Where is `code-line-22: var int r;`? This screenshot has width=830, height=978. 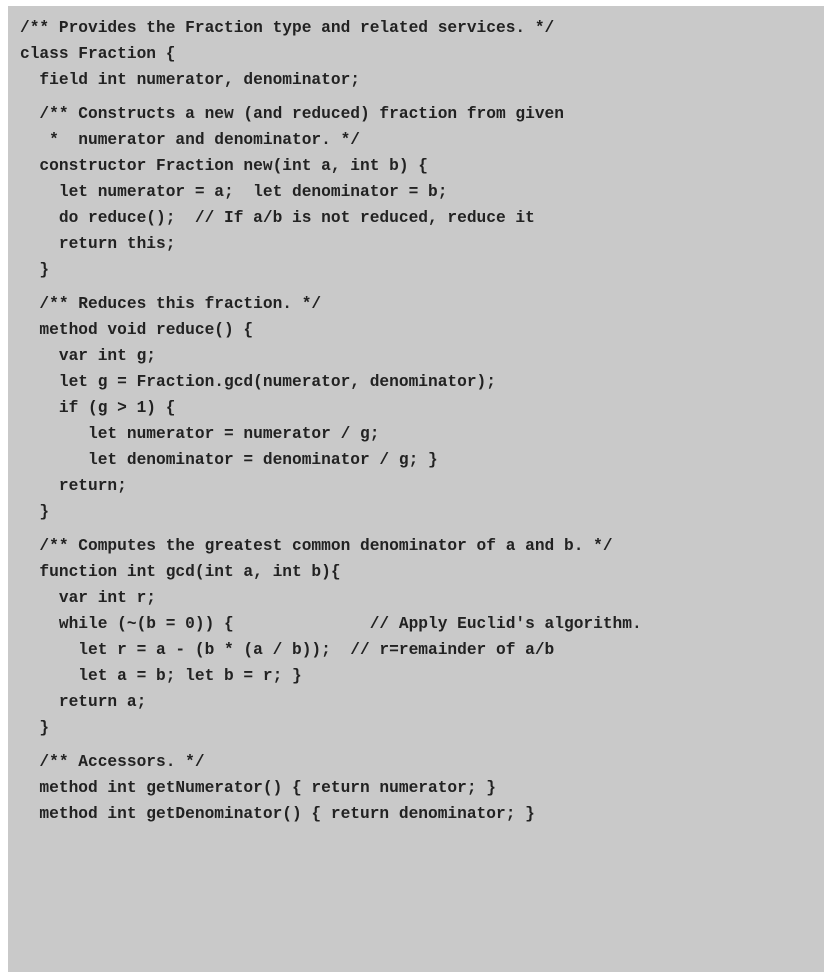 code-line-22: var int r; is located at coordinates (88, 598).